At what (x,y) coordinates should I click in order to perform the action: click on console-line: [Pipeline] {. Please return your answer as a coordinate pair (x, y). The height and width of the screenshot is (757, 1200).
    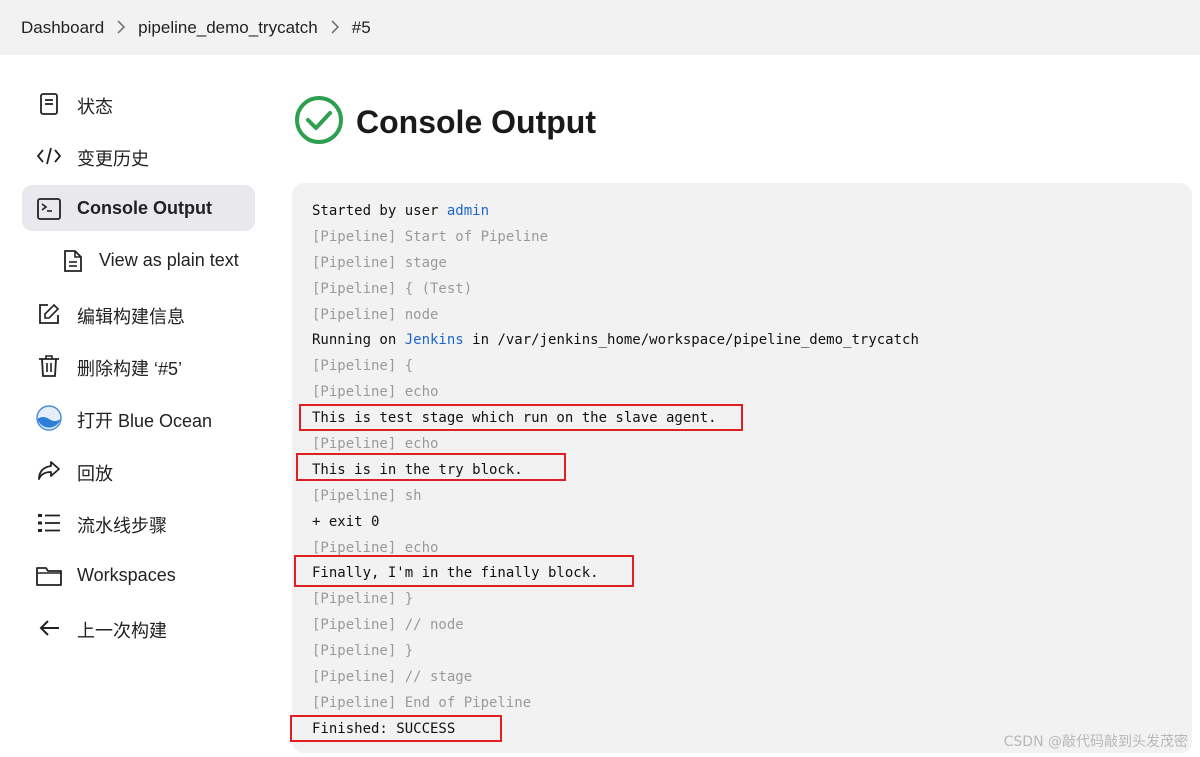
    Looking at the image, I should click on (363, 366).